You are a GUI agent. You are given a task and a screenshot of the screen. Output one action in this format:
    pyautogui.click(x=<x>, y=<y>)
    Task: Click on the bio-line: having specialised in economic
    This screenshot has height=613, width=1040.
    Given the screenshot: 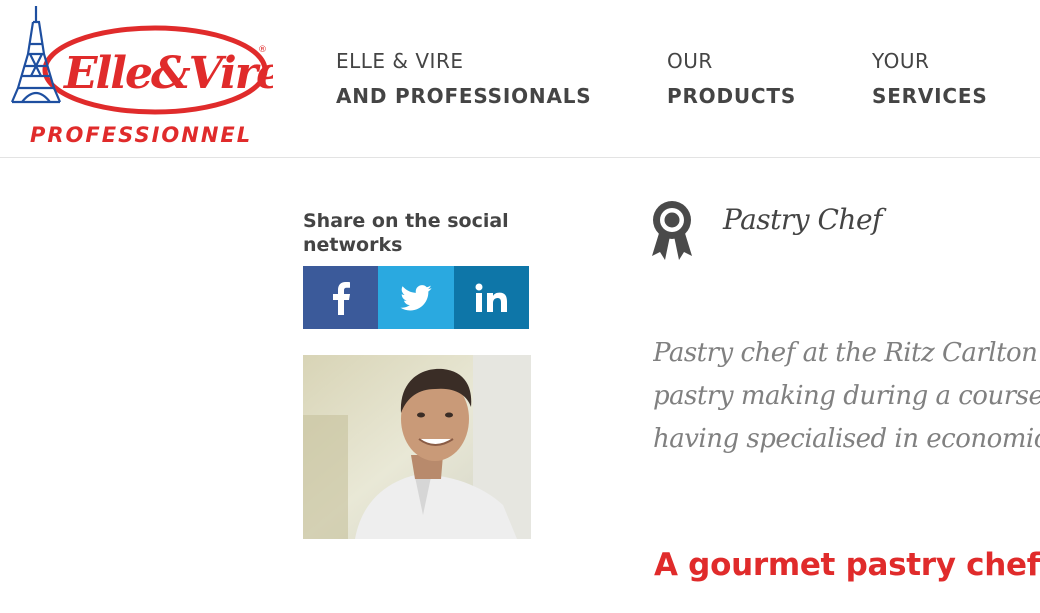 What is the action you would take?
    pyautogui.click(x=846, y=439)
    